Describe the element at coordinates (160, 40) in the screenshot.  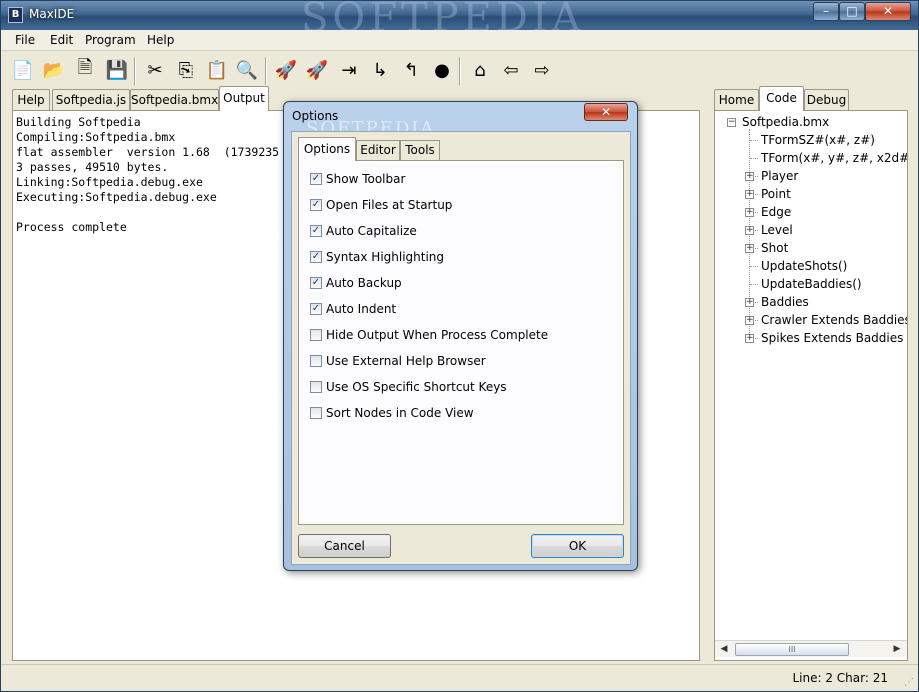
I see `menu-help: Help` at that location.